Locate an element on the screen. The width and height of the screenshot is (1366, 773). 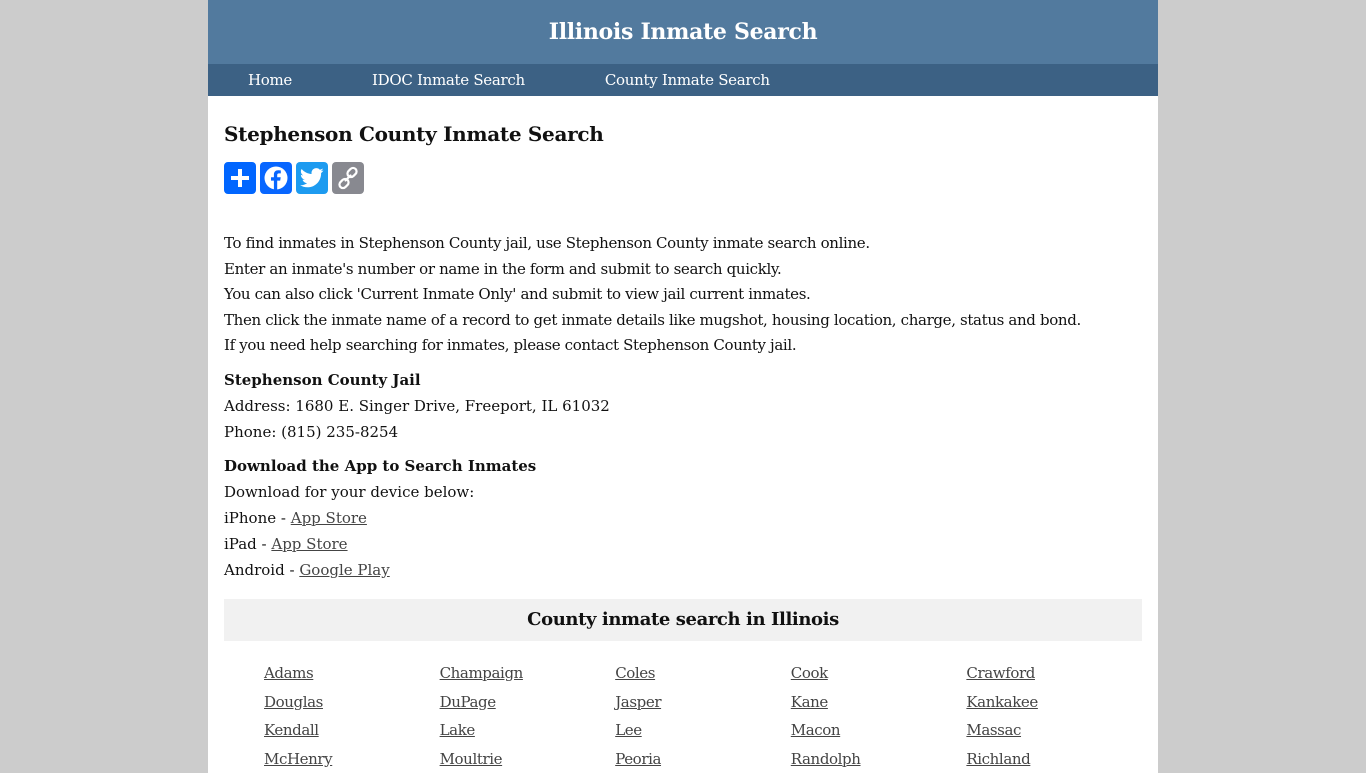
county-link: Coles is located at coordinates (703, 673).